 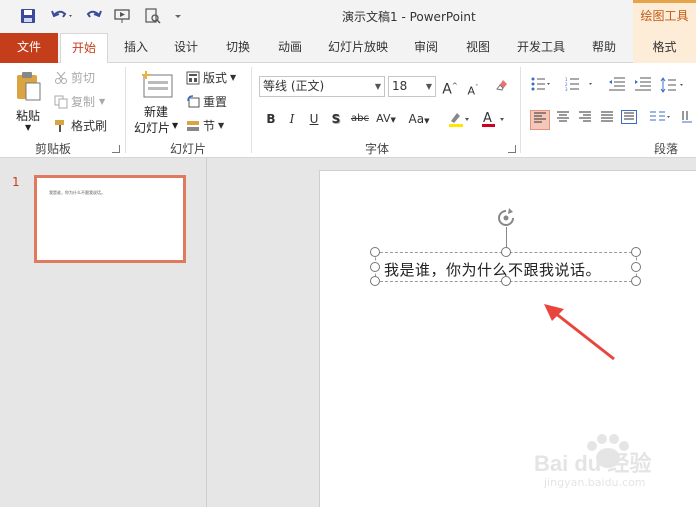 I want to click on numbering-button: 123, so click(x=580, y=86).